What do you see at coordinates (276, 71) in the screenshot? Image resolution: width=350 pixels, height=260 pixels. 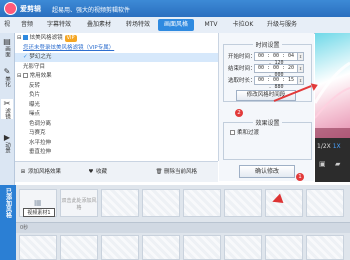 I see `end-time-input: 00 : 00 : 20 . 000` at bounding box center [276, 71].